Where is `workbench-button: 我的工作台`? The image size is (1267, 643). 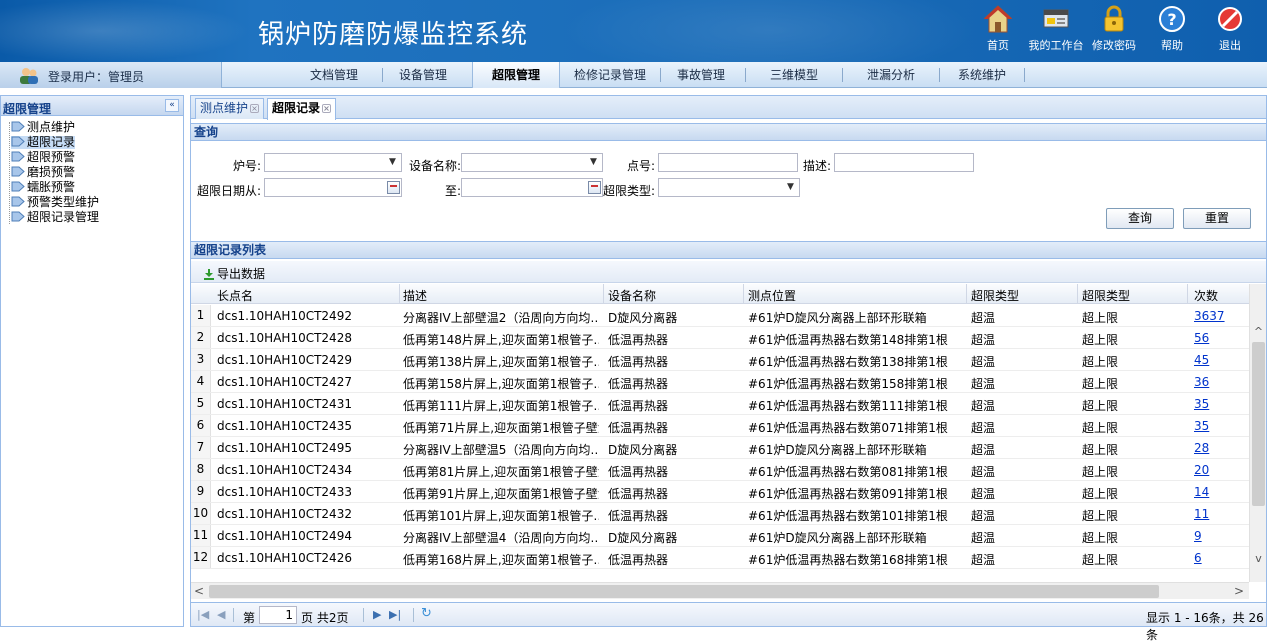
workbench-button: 我的工作台 is located at coordinates (1056, 31).